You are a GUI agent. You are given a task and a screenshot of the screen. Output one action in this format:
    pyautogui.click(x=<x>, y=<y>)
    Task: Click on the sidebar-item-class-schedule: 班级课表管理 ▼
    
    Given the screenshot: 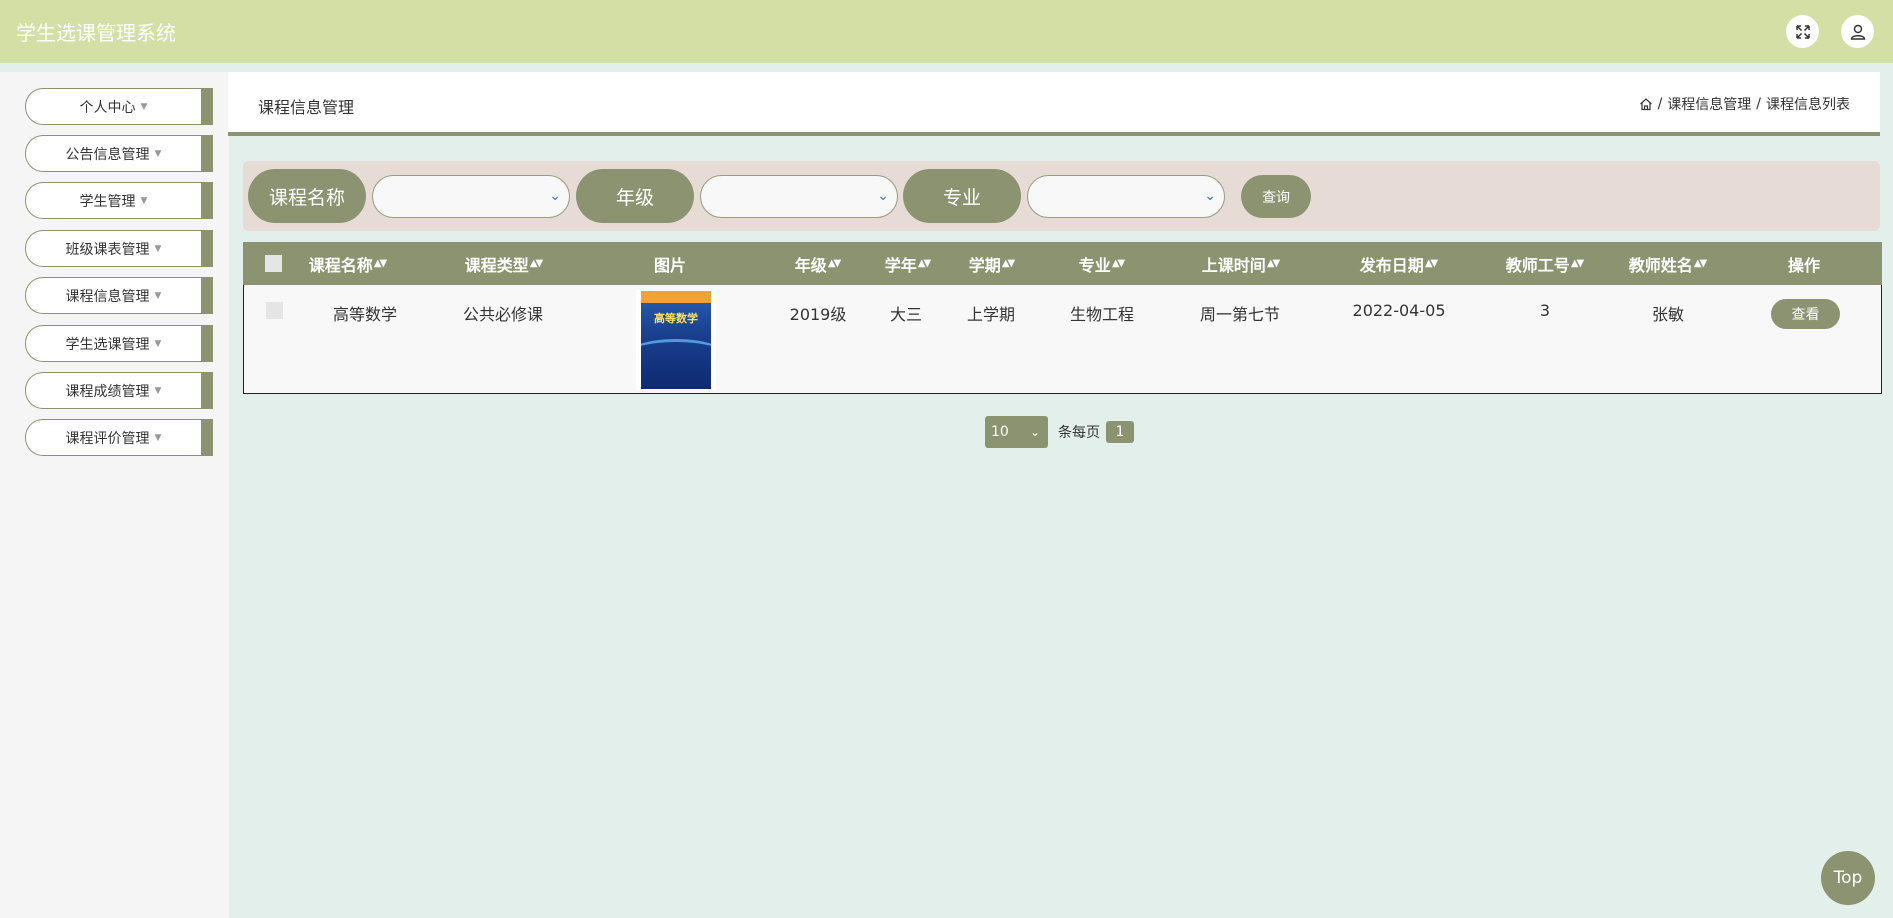 What is the action you would take?
    pyautogui.click(x=119, y=248)
    